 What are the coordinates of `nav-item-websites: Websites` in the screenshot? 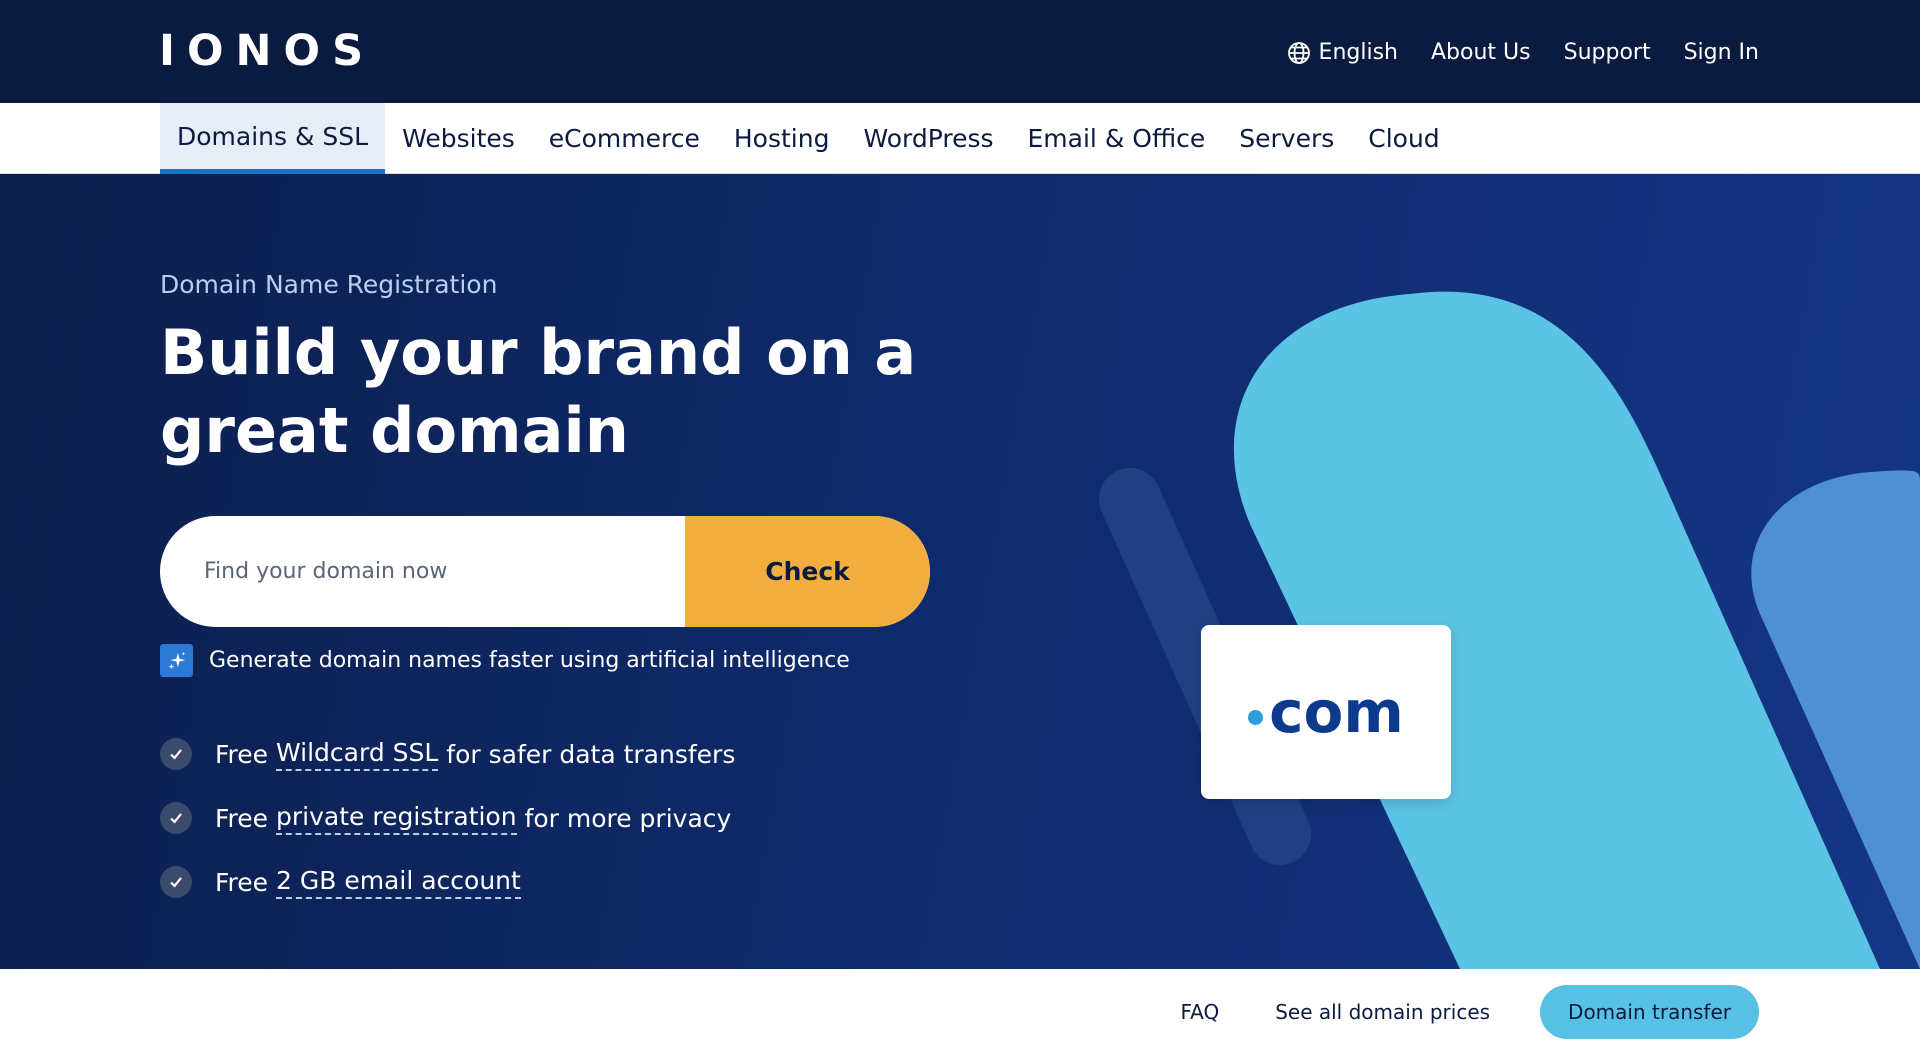 It's located at (458, 138).